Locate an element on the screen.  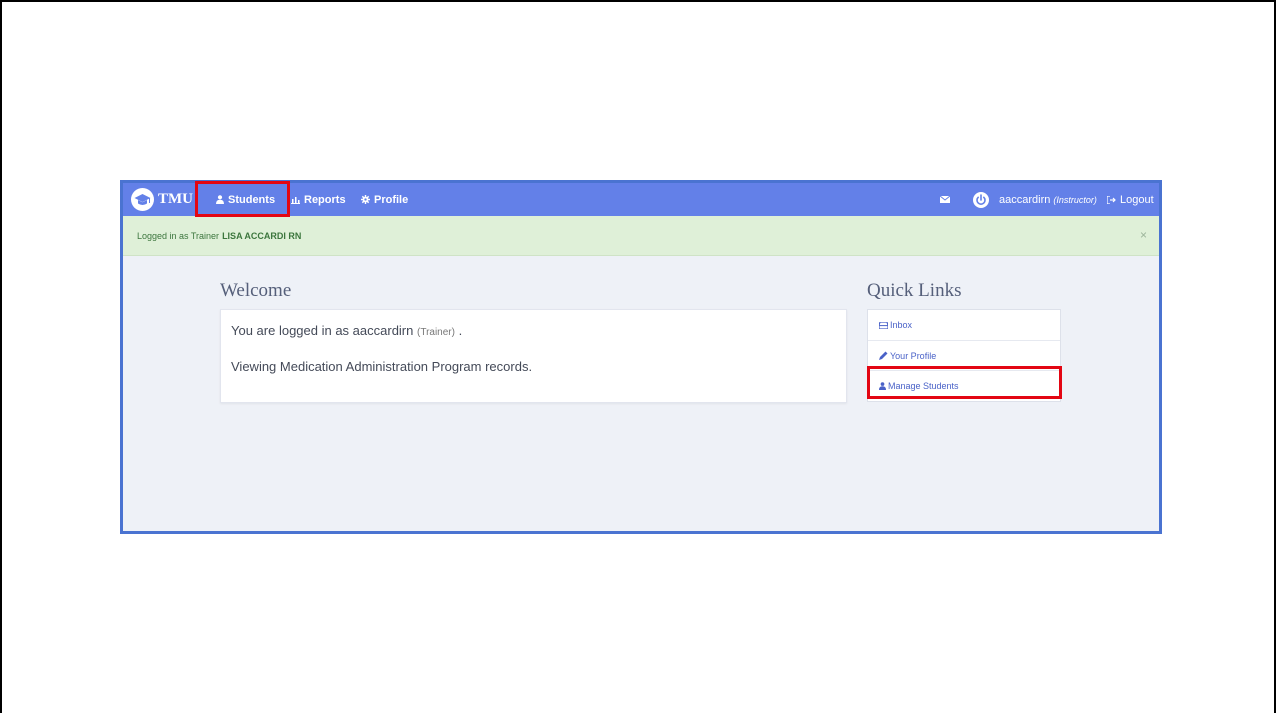
nav-reports: Reports is located at coordinates (318, 199).